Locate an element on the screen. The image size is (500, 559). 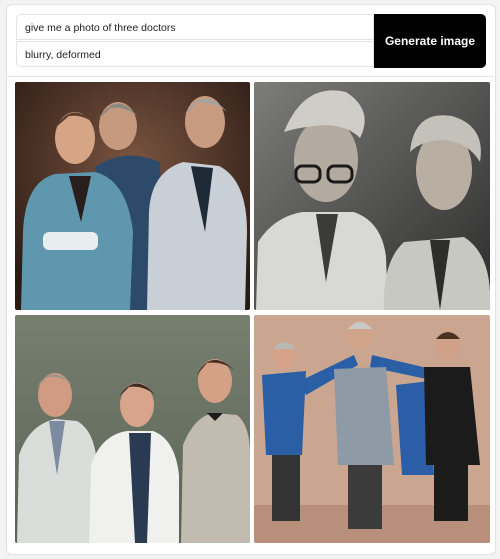
divider is located at coordinates (250, 76).